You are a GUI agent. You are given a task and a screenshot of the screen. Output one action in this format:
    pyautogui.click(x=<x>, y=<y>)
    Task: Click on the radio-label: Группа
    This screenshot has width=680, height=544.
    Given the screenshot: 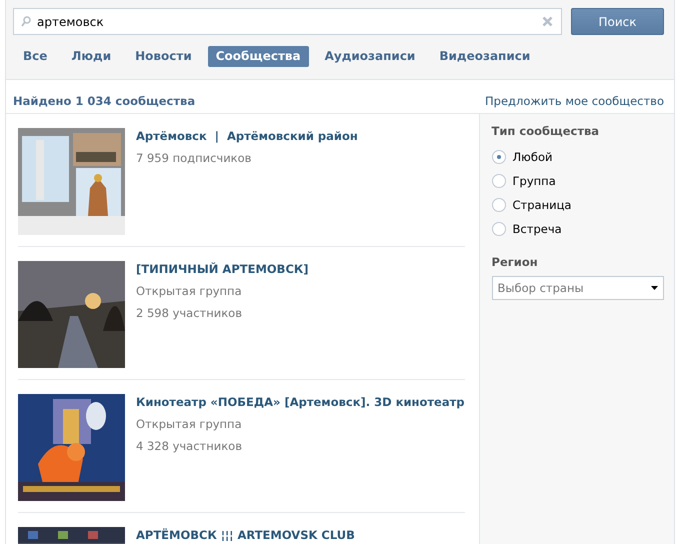 What is the action you would take?
    pyautogui.click(x=534, y=181)
    